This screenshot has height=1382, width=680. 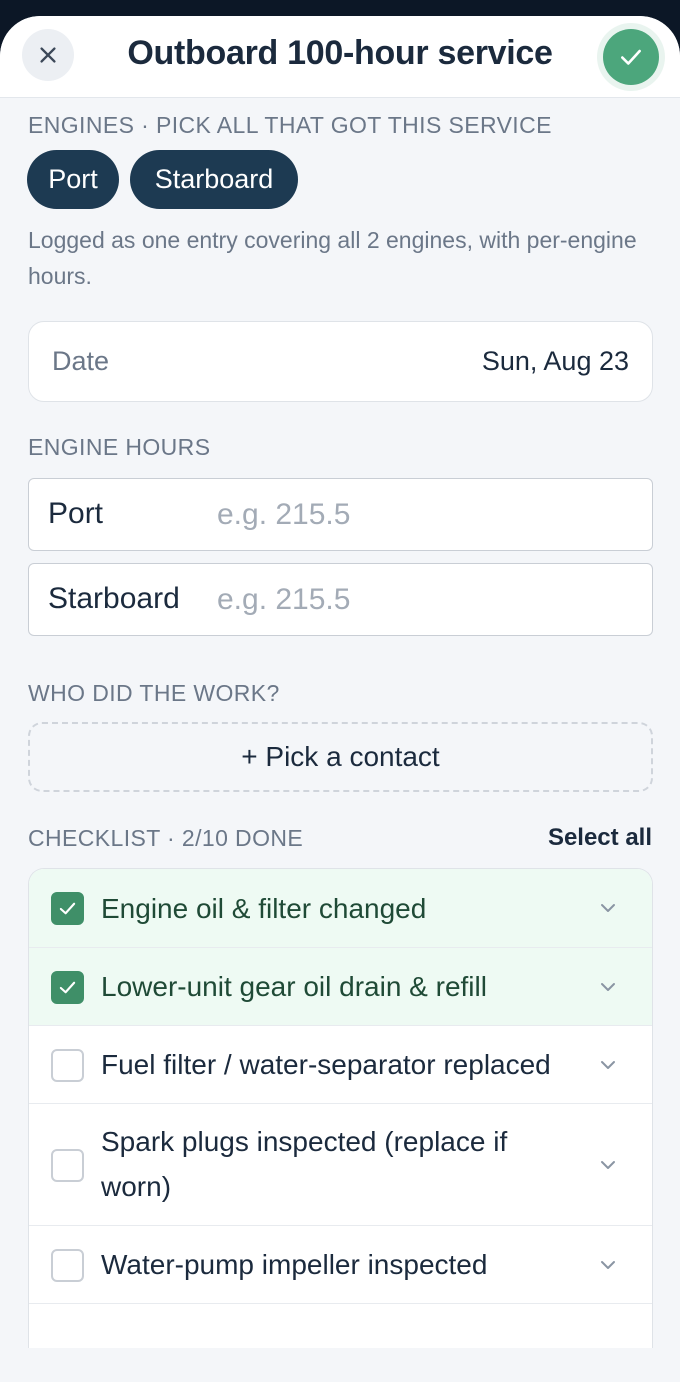 I want to click on engine-hours-label: ENGINE HOURS, so click(x=119, y=447).